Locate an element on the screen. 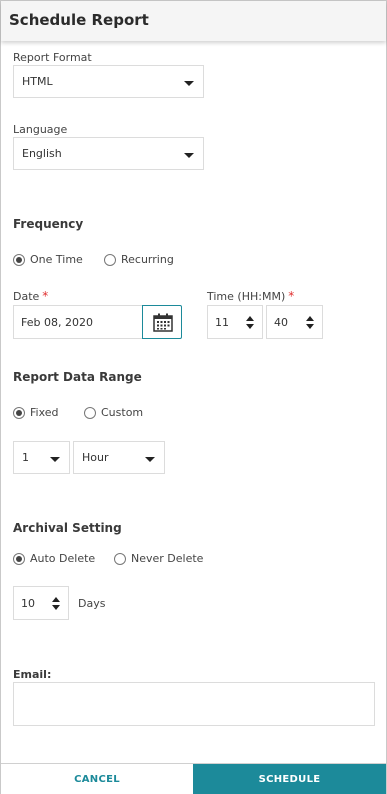 This screenshot has height=794, width=387. archival-auto-delete-radio: Auto Delete is located at coordinates (54, 558).